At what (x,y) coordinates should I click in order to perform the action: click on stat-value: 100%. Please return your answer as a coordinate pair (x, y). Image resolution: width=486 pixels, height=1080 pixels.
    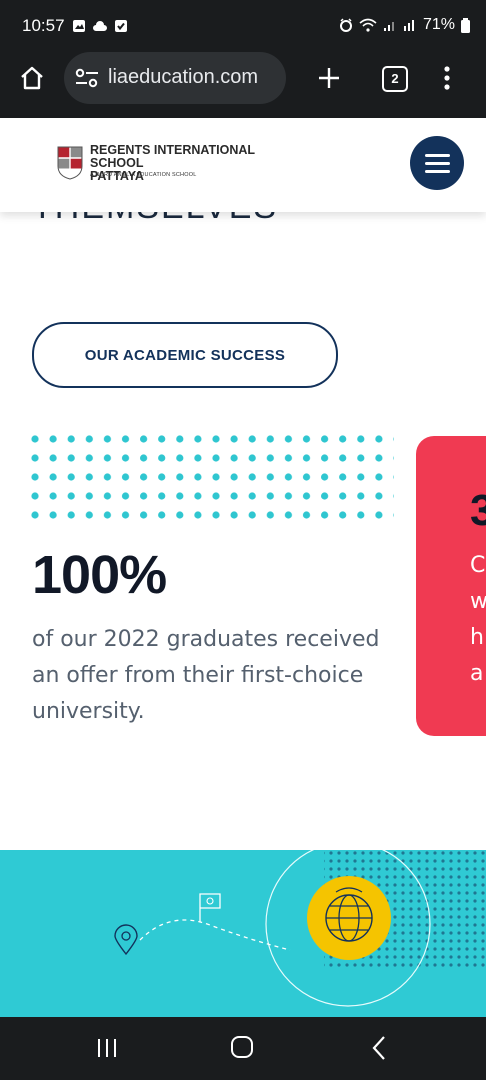
    Looking at the image, I should click on (99, 575).